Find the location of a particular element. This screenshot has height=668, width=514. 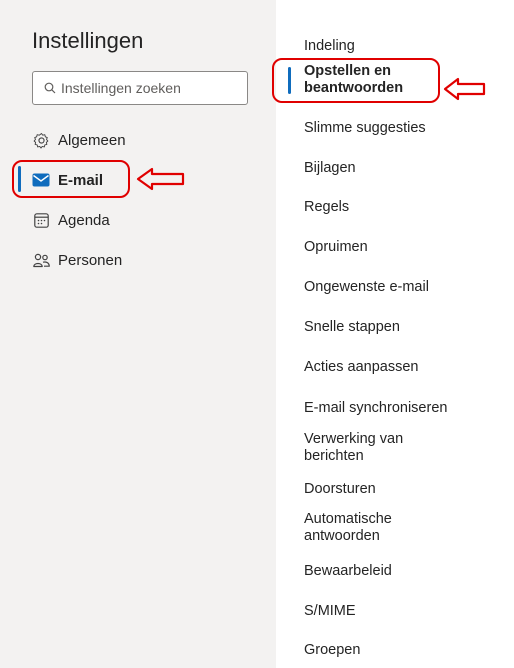

gear-icon is located at coordinates (41, 140).